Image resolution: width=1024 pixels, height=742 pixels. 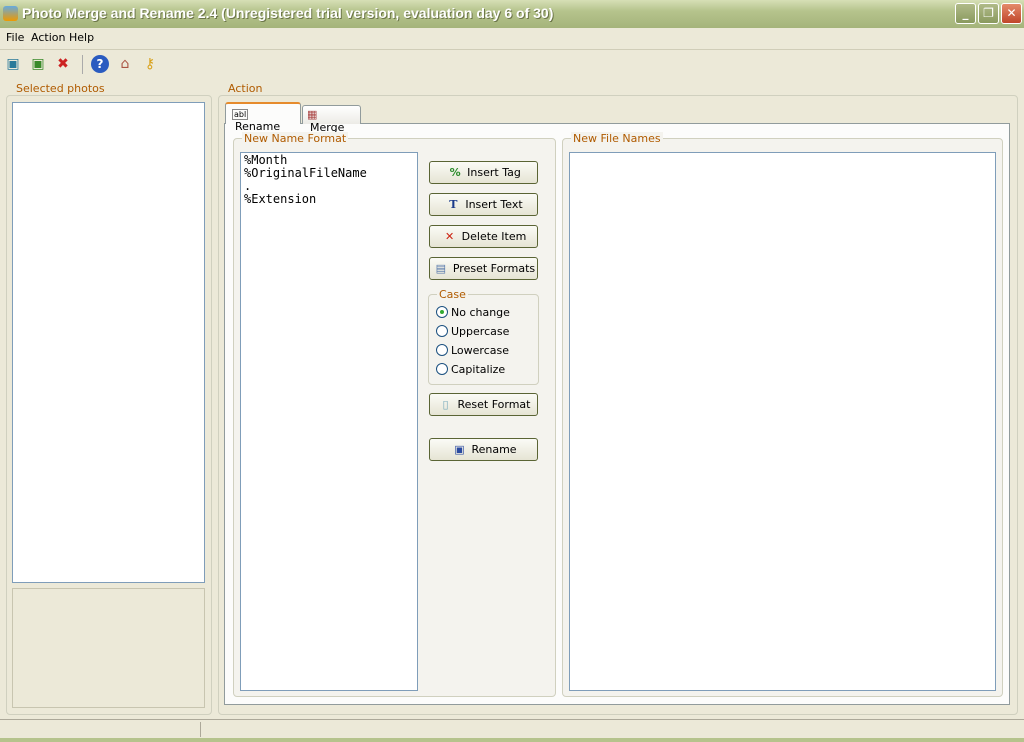 What do you see at coordinates (312, 114) in the screenshot?
I see `grid-icon: ▦` at bounding box center [312, 114].